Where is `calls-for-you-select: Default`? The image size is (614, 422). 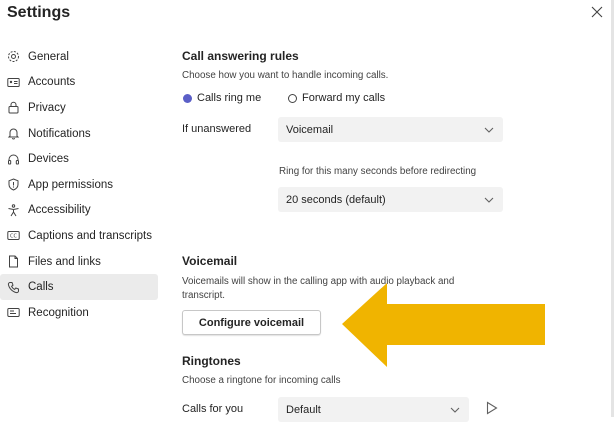 calls-for-you-select: Default is located at coordinates (373, 409).